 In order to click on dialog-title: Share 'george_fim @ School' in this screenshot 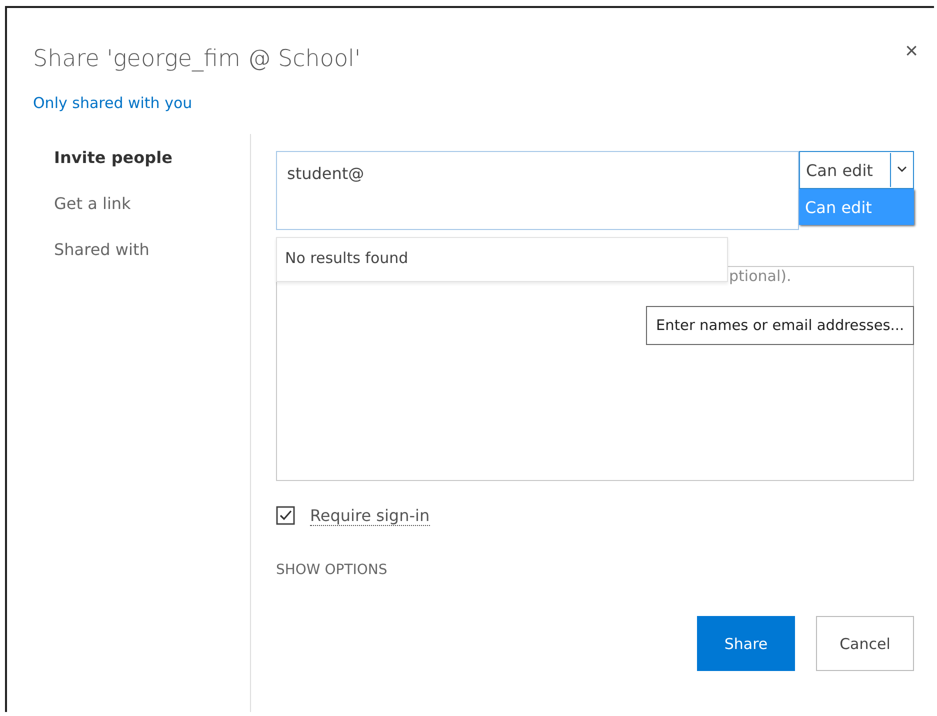, I will do `click(197, 59)`.